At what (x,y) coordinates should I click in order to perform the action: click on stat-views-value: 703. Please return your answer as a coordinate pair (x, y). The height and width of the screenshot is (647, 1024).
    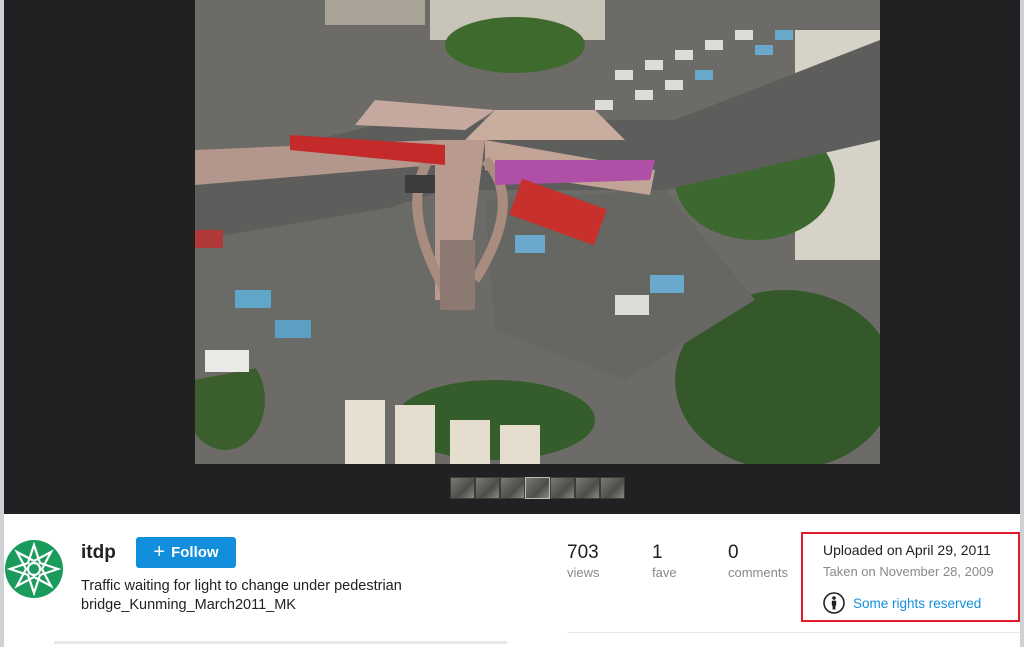
    Looking at the image, I should click on (583, 552).